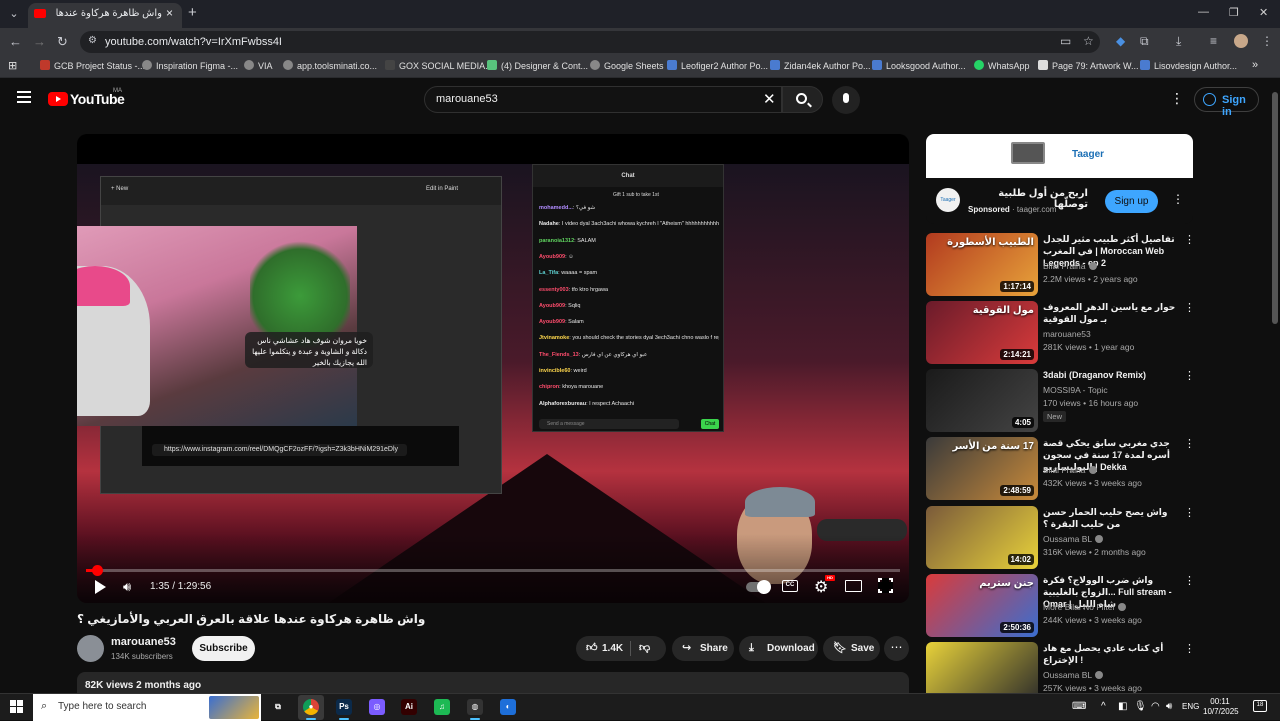 The height and width of the screenshot is (721, 1280). What do you see at coordinates (1070, 470) in the screenshot?
I see `recommendation-channel: Bilal Fraiha` at bounding box center [1070, 470].